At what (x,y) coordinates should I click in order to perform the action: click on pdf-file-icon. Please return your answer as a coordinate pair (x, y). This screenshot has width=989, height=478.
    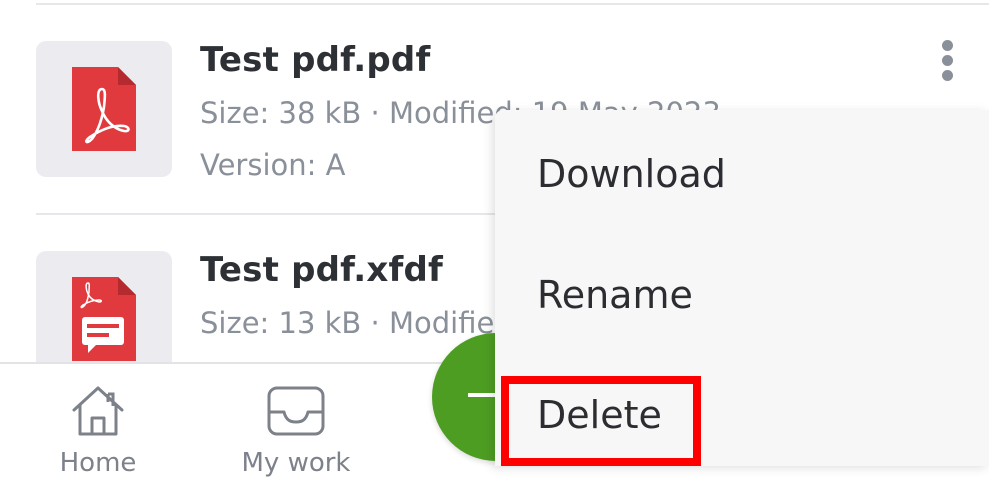
    Looking at the image, I should click on (104, 109).